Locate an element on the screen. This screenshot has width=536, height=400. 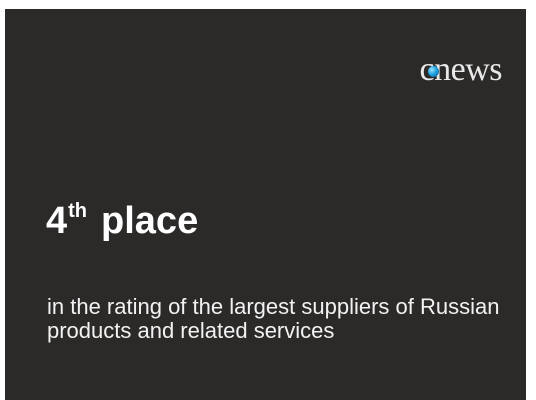
logo-c-letter: c is located at coordinates (429, 70).